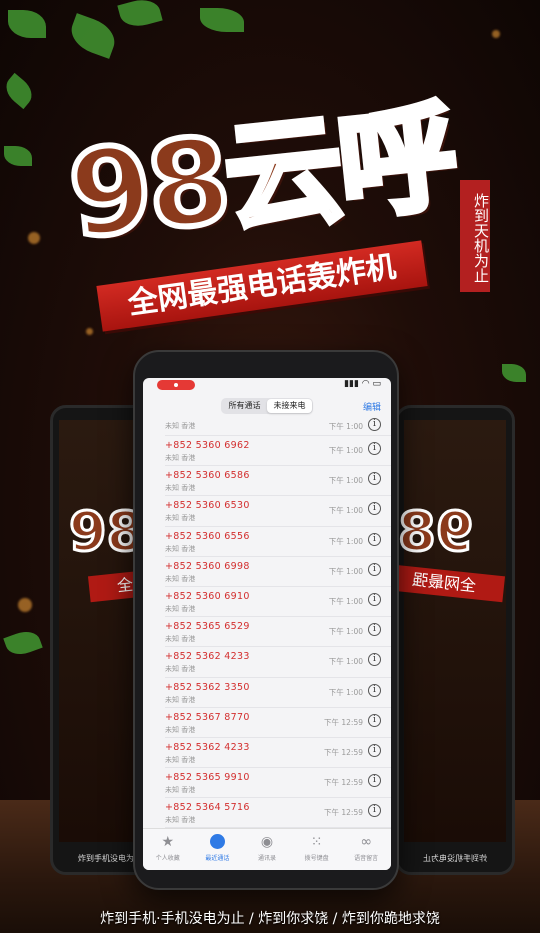 This screenshot has height=933, width=540. I want to click on call-number: +852 5360 6530, so click(207, 506).